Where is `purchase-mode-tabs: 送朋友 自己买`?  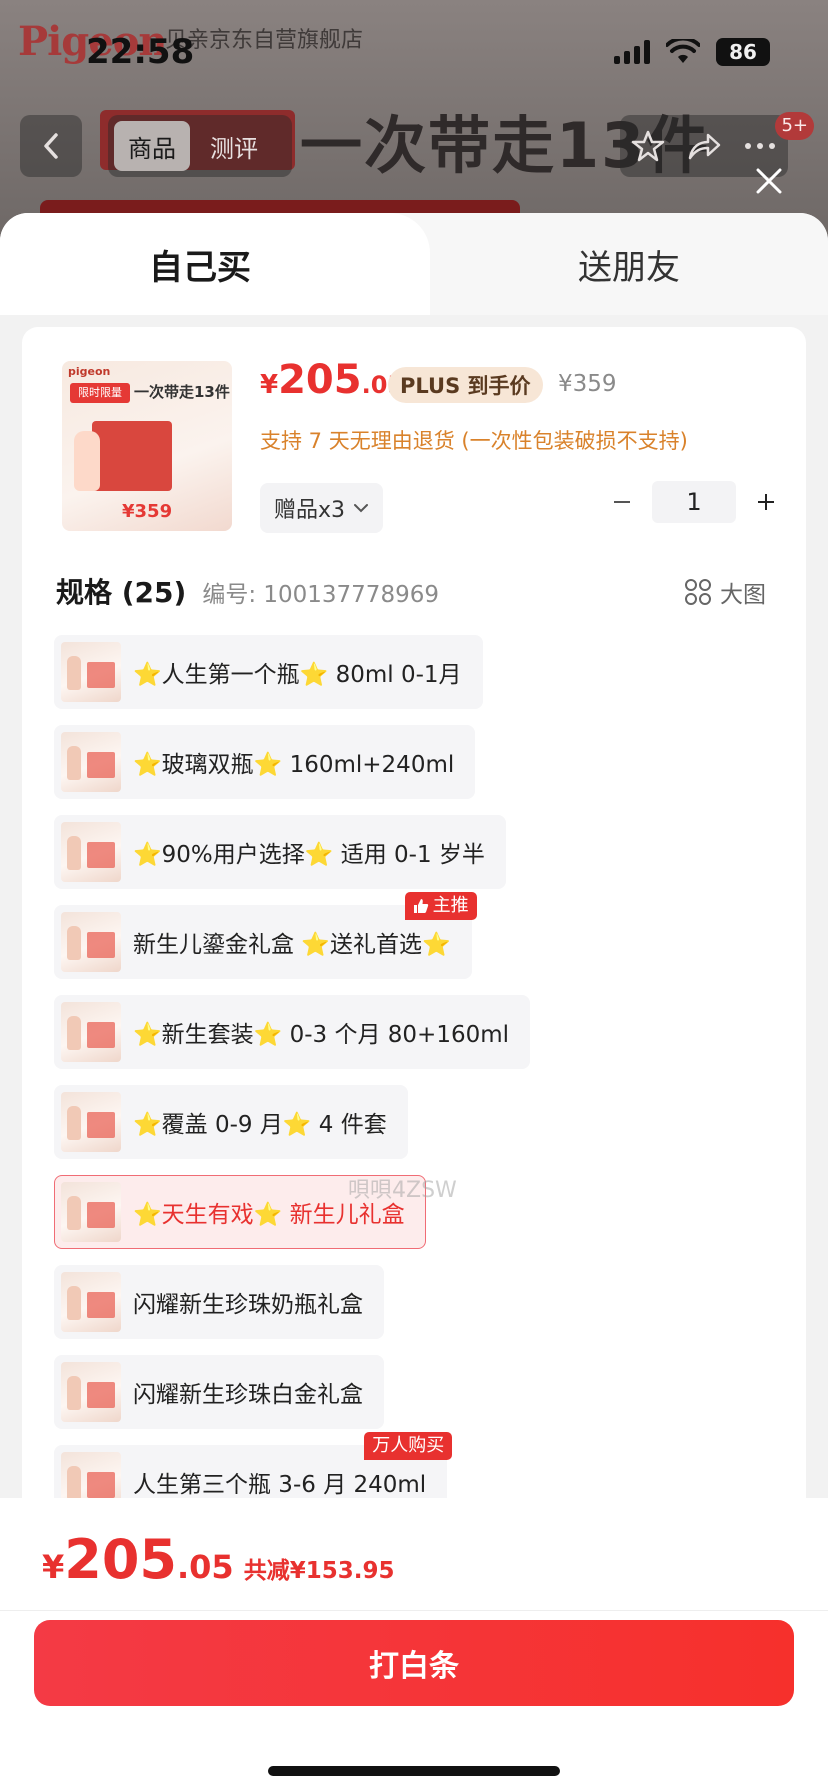
purchase-mode-tabs: 送朋友 自己买 is located at coordinates (414, 264).